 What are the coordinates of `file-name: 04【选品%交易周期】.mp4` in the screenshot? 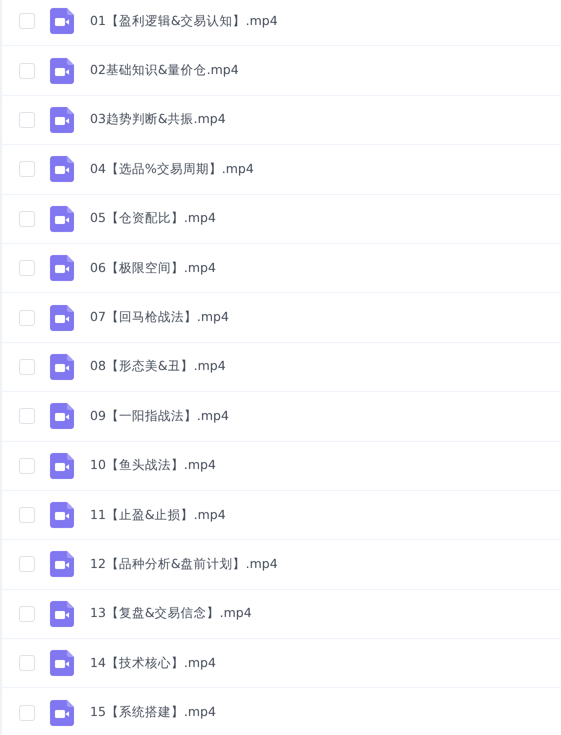 It's located at (172, 169).